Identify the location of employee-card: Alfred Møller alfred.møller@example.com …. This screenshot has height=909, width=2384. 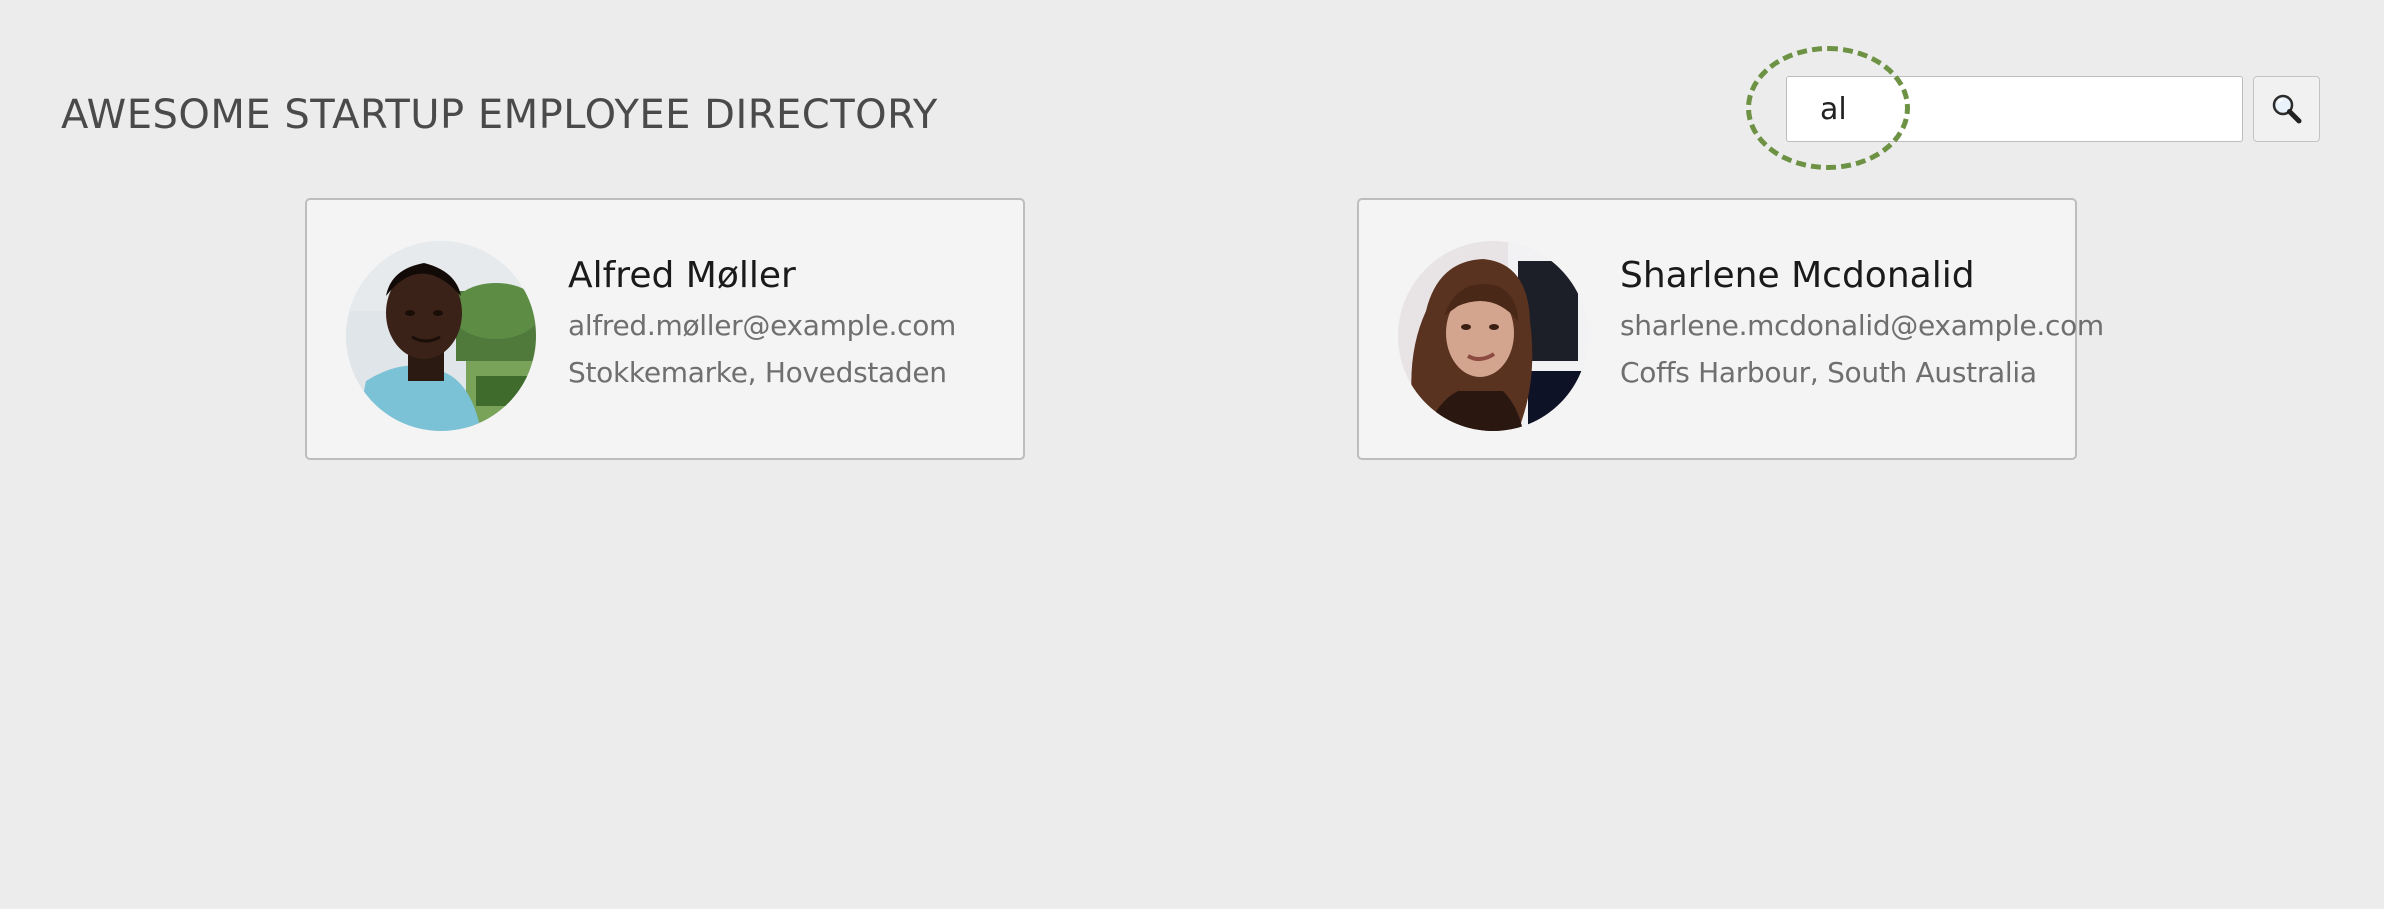
(665, 329).